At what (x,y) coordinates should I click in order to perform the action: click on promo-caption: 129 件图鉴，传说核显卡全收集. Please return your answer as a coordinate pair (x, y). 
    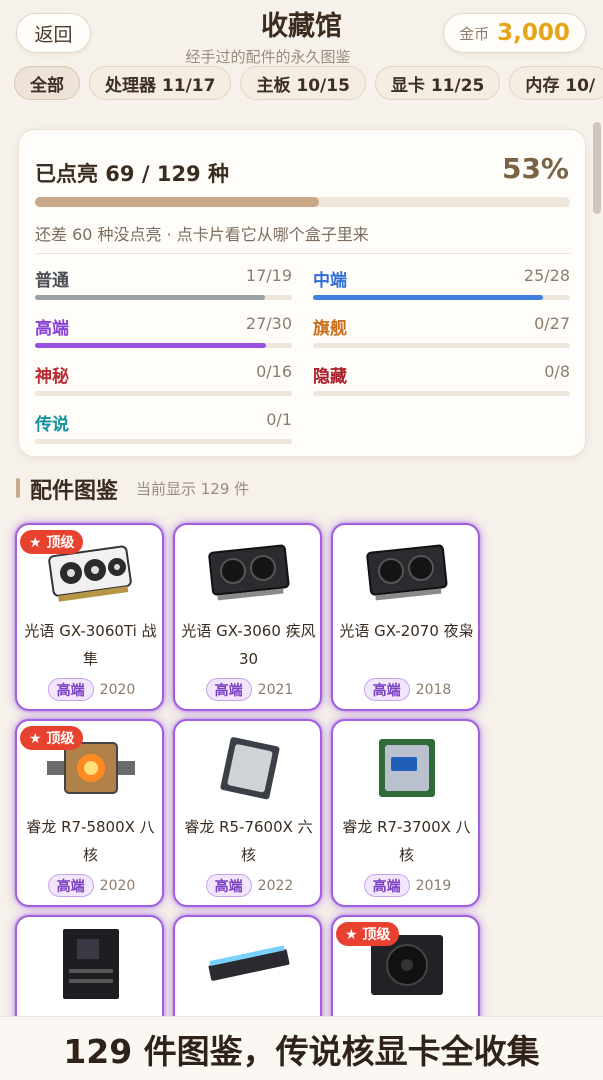
    Looking at the image, I should click on (301, 1048).